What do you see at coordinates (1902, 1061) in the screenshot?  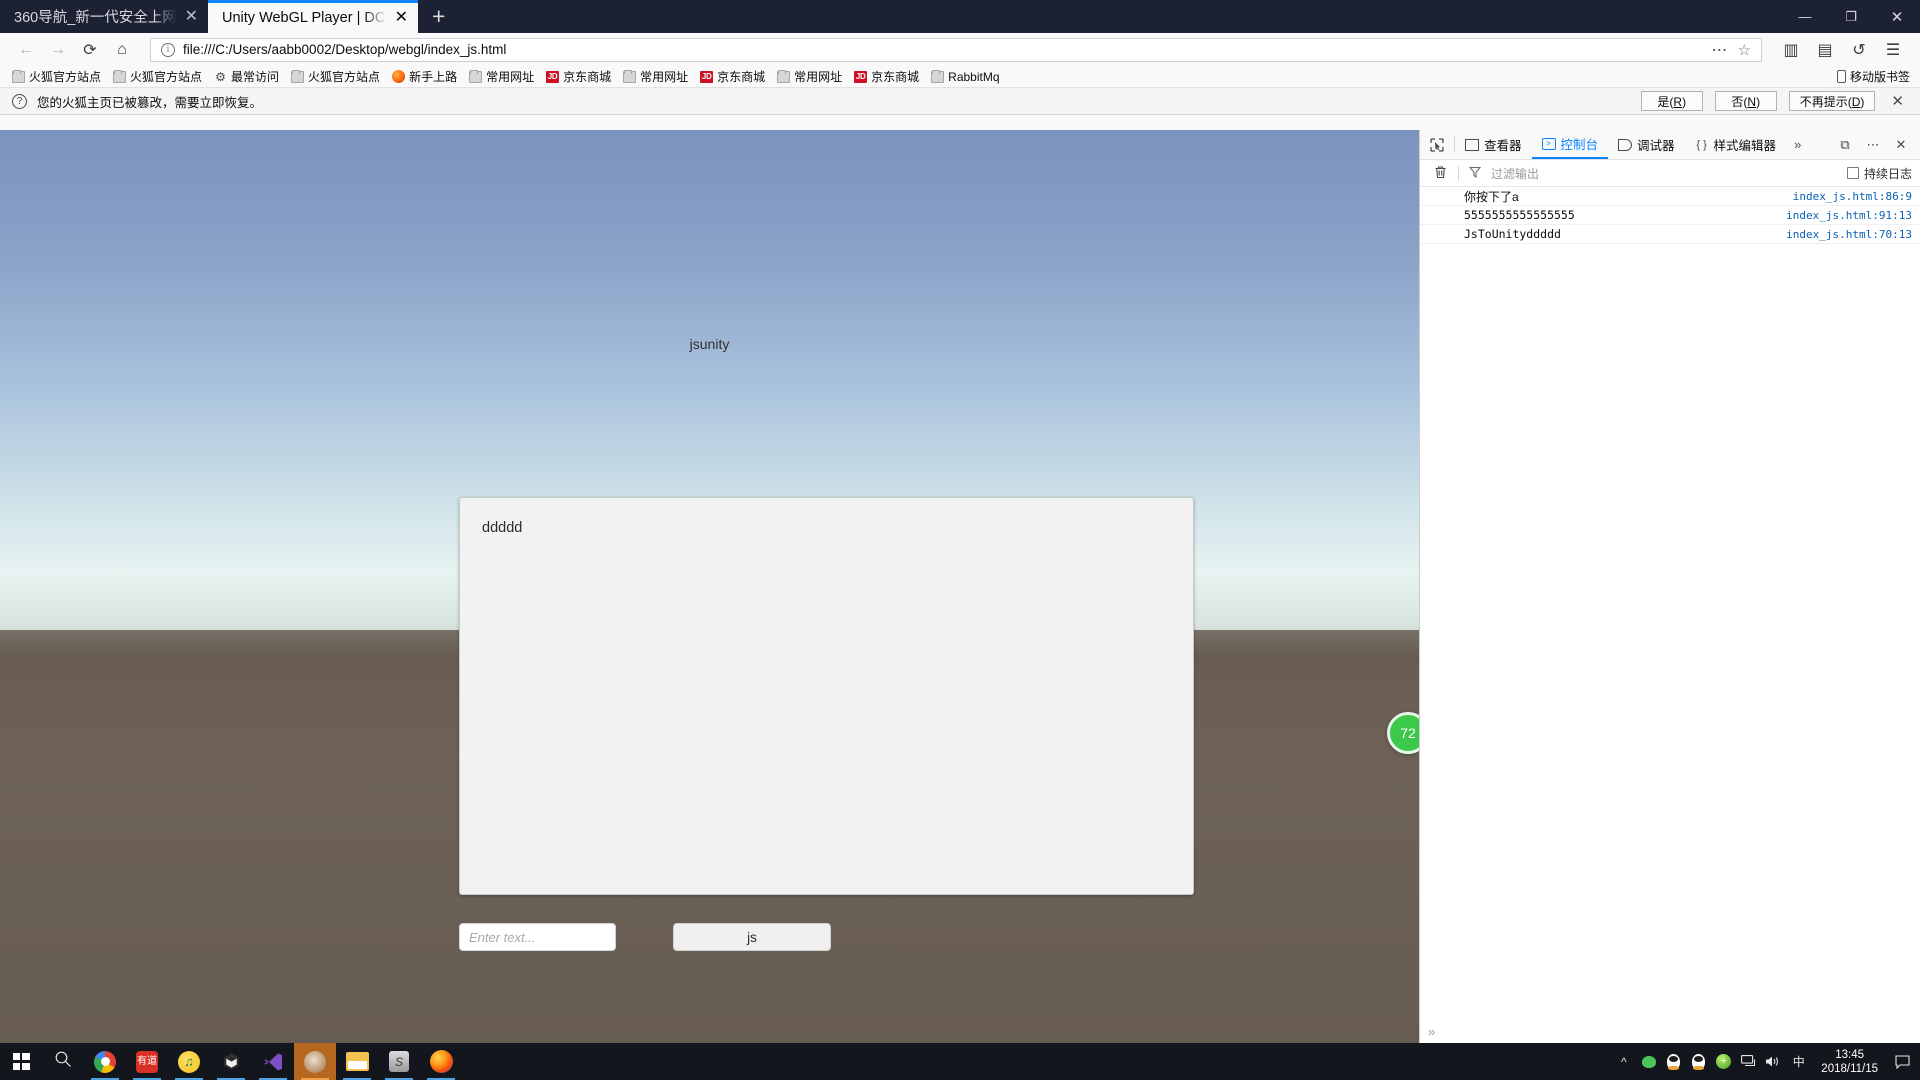 I see `action-center-icon` at bounding box center [1902, 1061].